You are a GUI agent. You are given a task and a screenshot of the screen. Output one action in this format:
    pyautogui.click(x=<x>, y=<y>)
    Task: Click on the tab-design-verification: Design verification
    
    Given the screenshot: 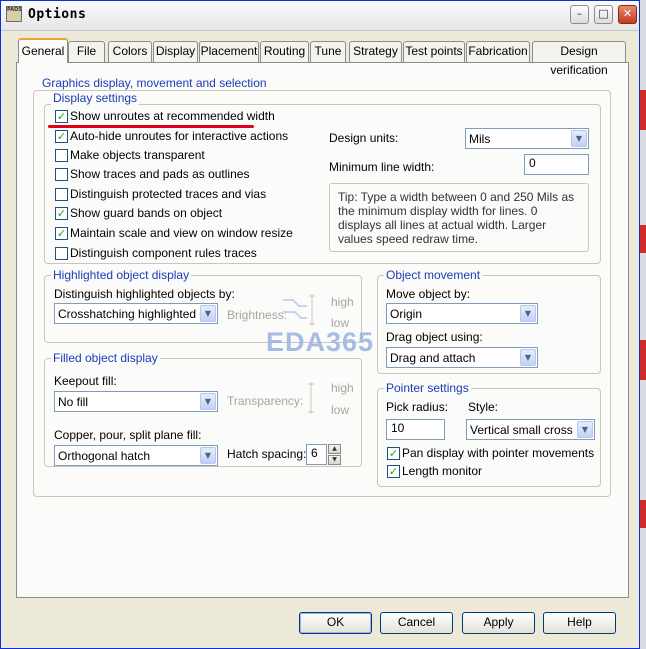 What is the action you would take?
    pyautogui.click(x=579, y=59)
    